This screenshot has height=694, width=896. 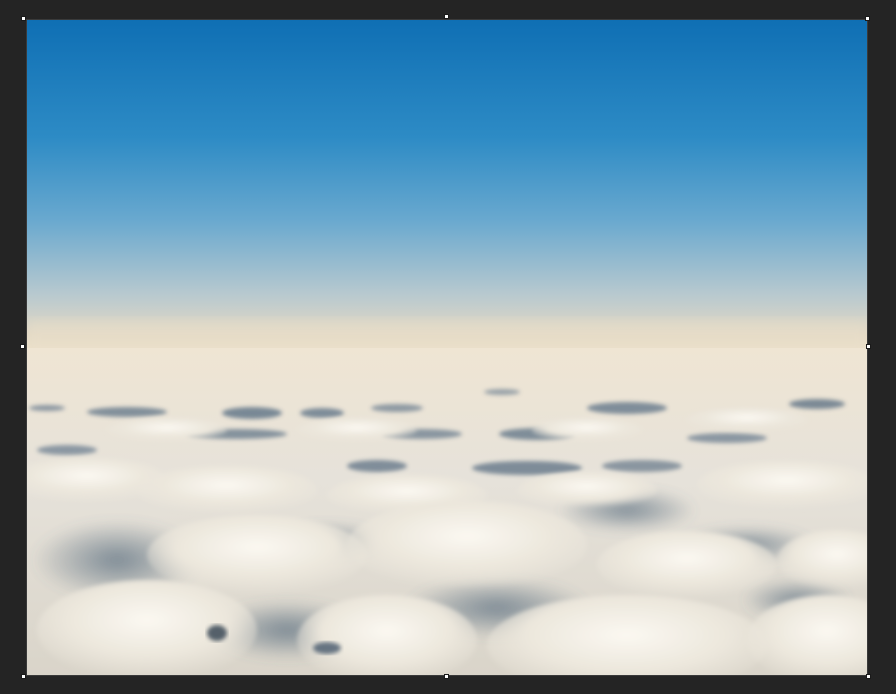 What do you see at coordinates (446, 16) in the screenshot?
I see `handle-top-center-icon` at bounding box center [446, 16].